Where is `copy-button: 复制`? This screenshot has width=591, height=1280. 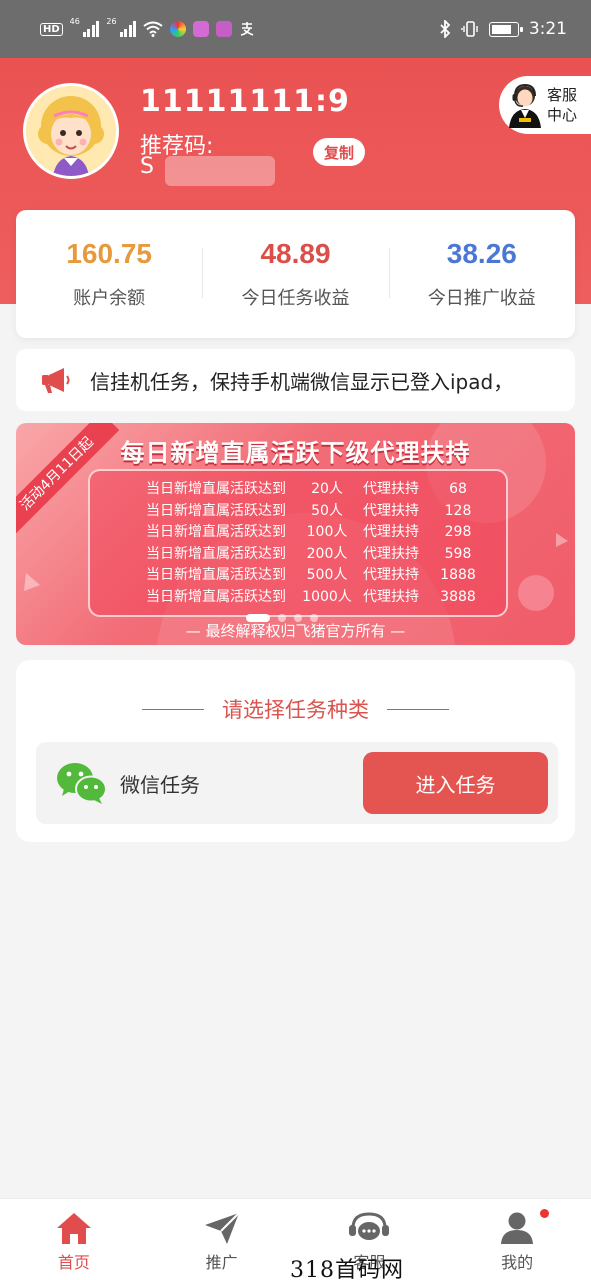
copy-button: 复制 is located at coordinates (339, 152).